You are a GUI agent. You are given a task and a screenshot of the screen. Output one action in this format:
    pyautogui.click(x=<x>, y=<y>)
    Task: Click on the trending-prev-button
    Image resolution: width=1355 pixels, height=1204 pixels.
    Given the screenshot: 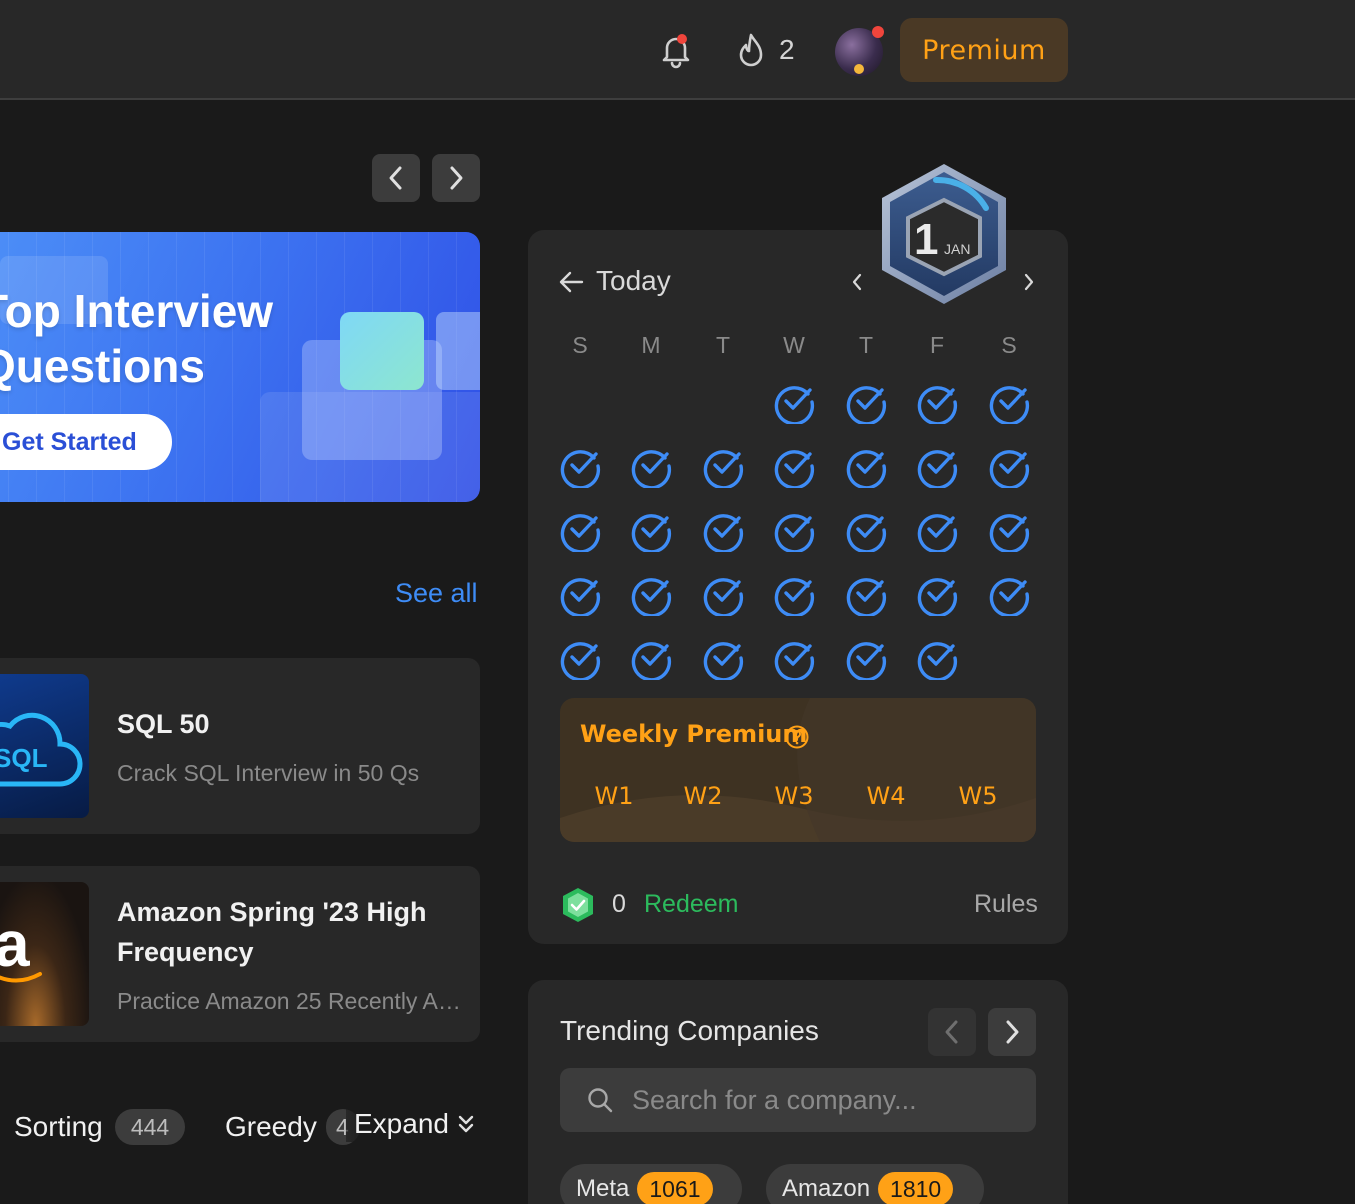 What is the action you would take?
    pyautogui.click(x=952, y=1032)
    